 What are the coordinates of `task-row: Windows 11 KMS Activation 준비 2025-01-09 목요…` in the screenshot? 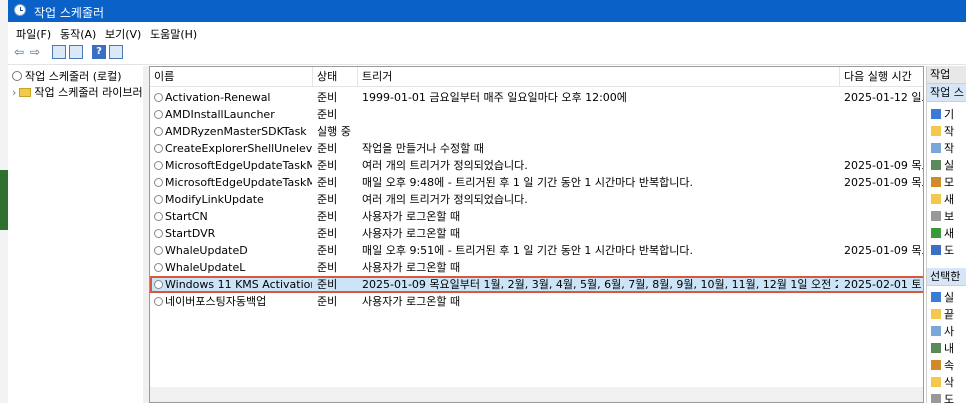 It's located at (536, 284).